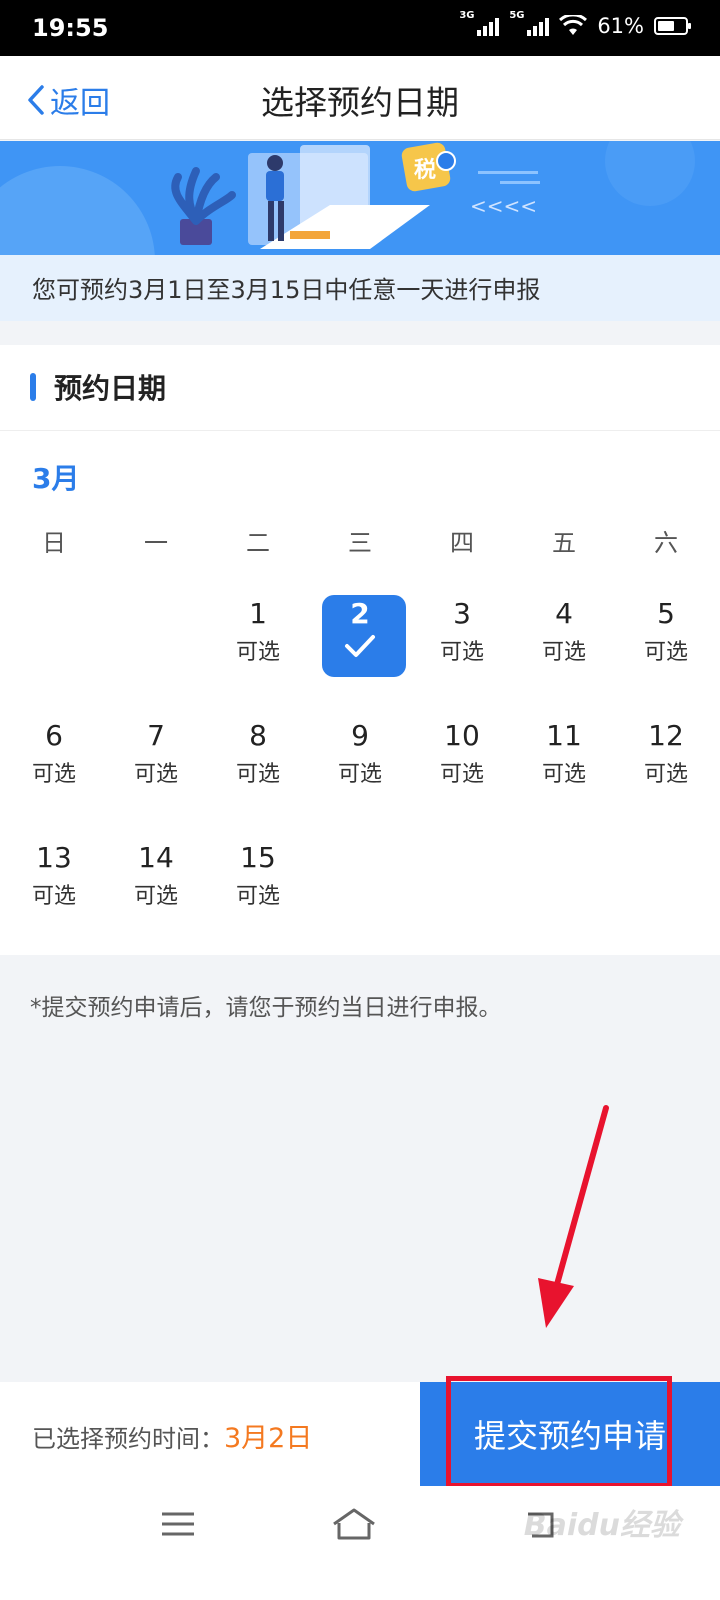  What do you see at coordinates (425, 170) in the screenshot?
I see `tax-badge: 税` at bounding box center [425, 170].